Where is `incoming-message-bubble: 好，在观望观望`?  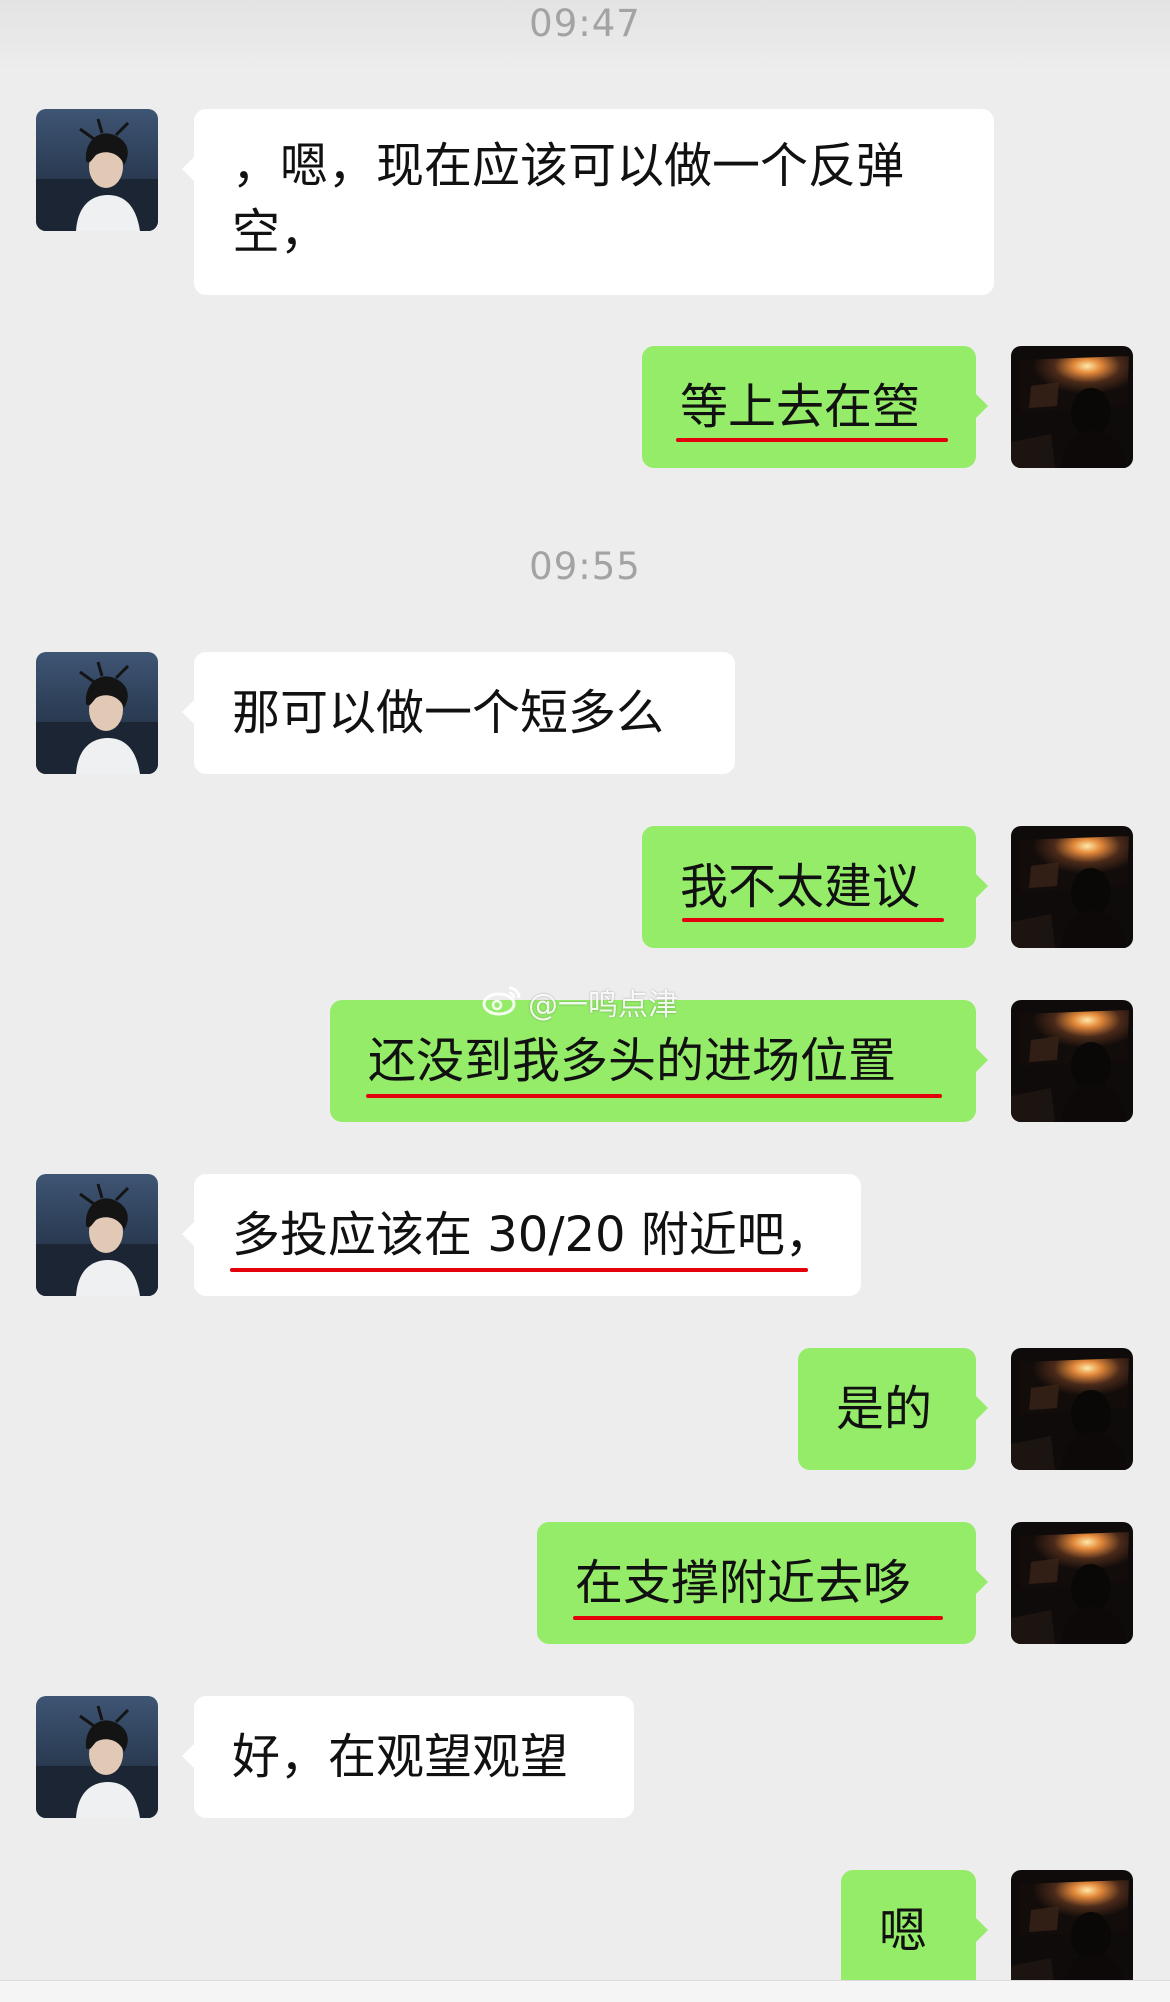
incoming-message-bubble: 好，在观望观望 is located at coordinates (408, 1757).